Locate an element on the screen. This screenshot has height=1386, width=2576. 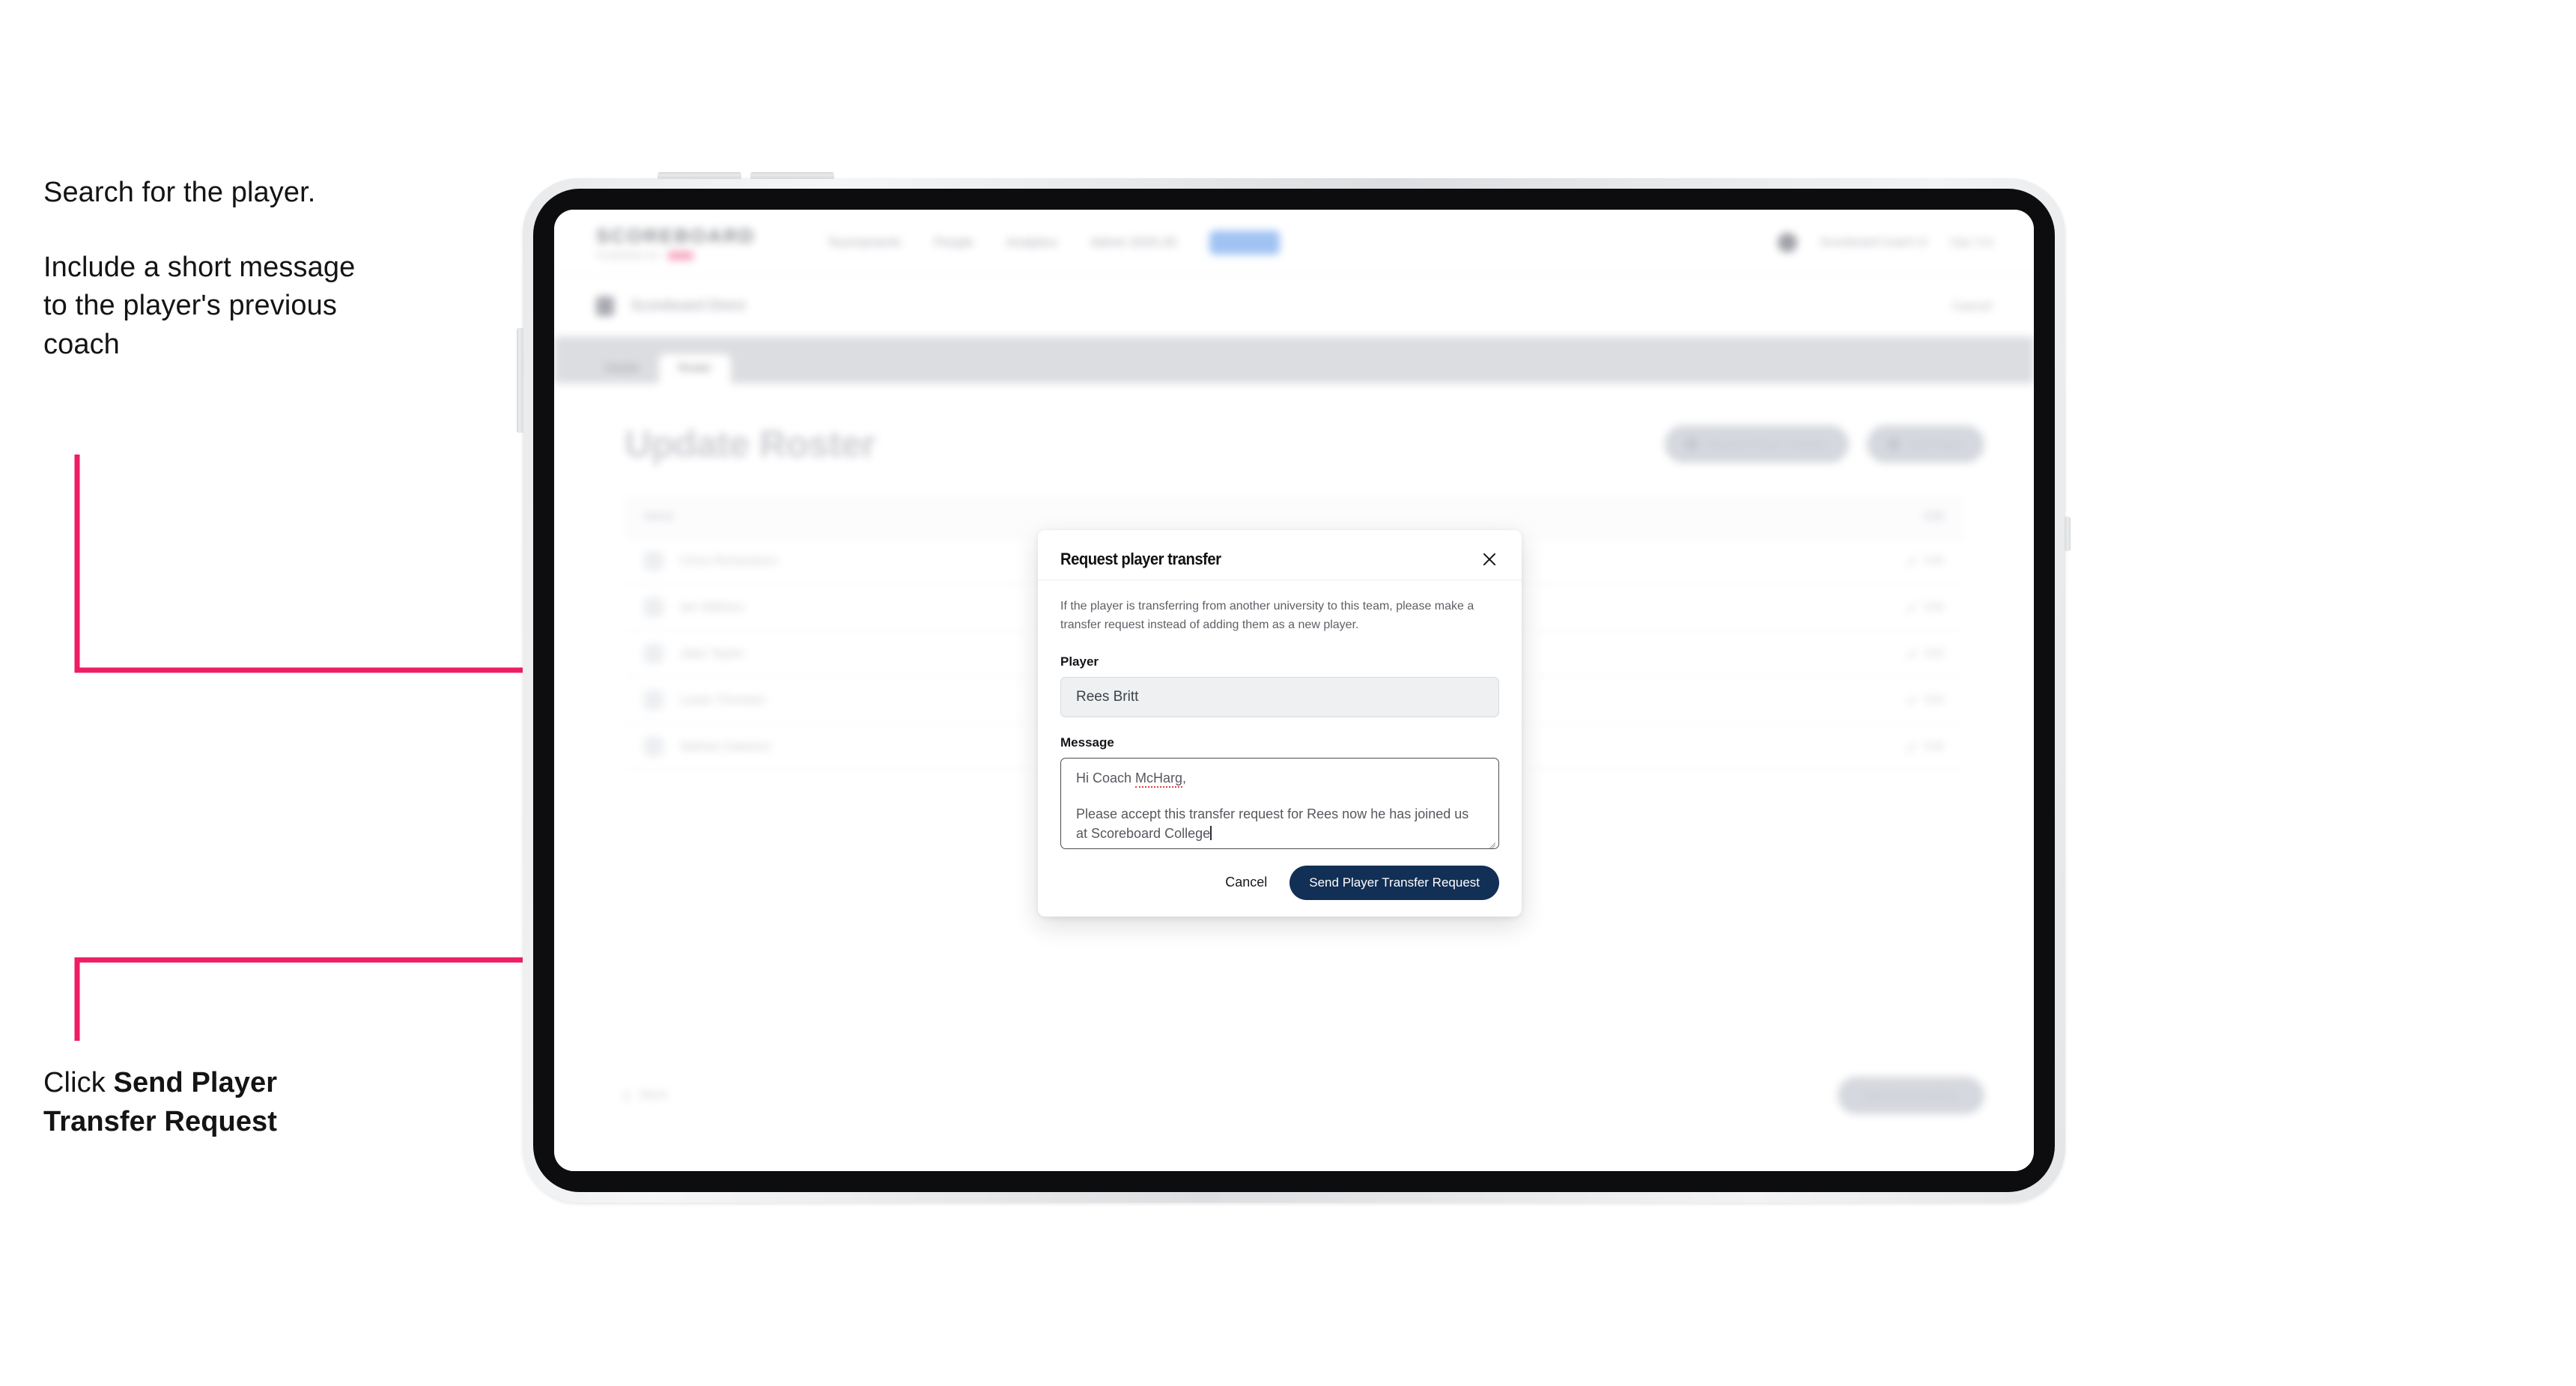
player-input: Rees Britt is located at coordinates (1279, 697).